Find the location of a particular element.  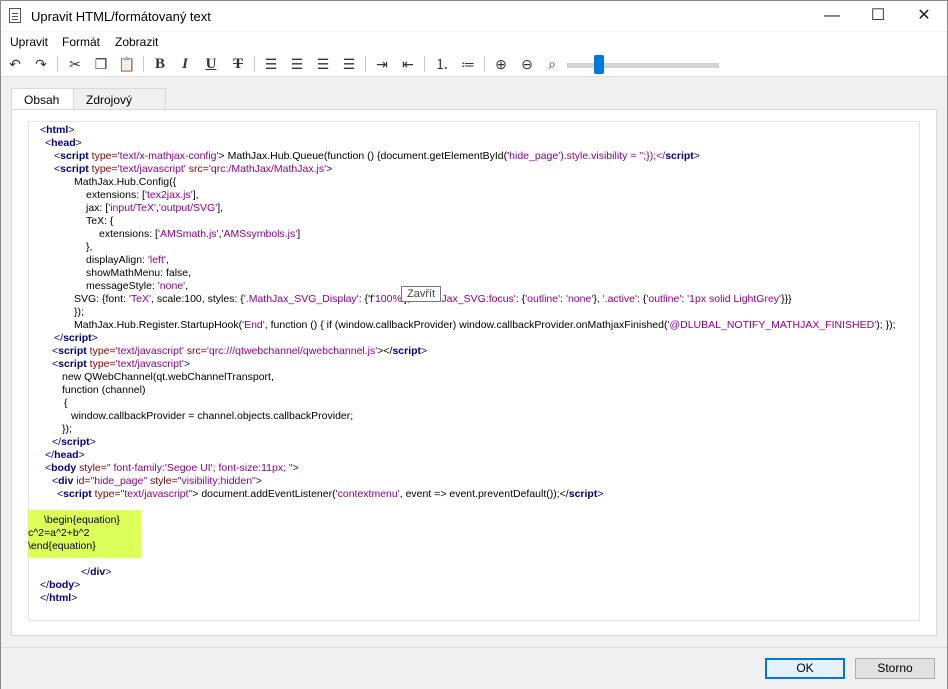

code-line: extensions: ['tex2jax.js'], is located at coordinates (142, 195).